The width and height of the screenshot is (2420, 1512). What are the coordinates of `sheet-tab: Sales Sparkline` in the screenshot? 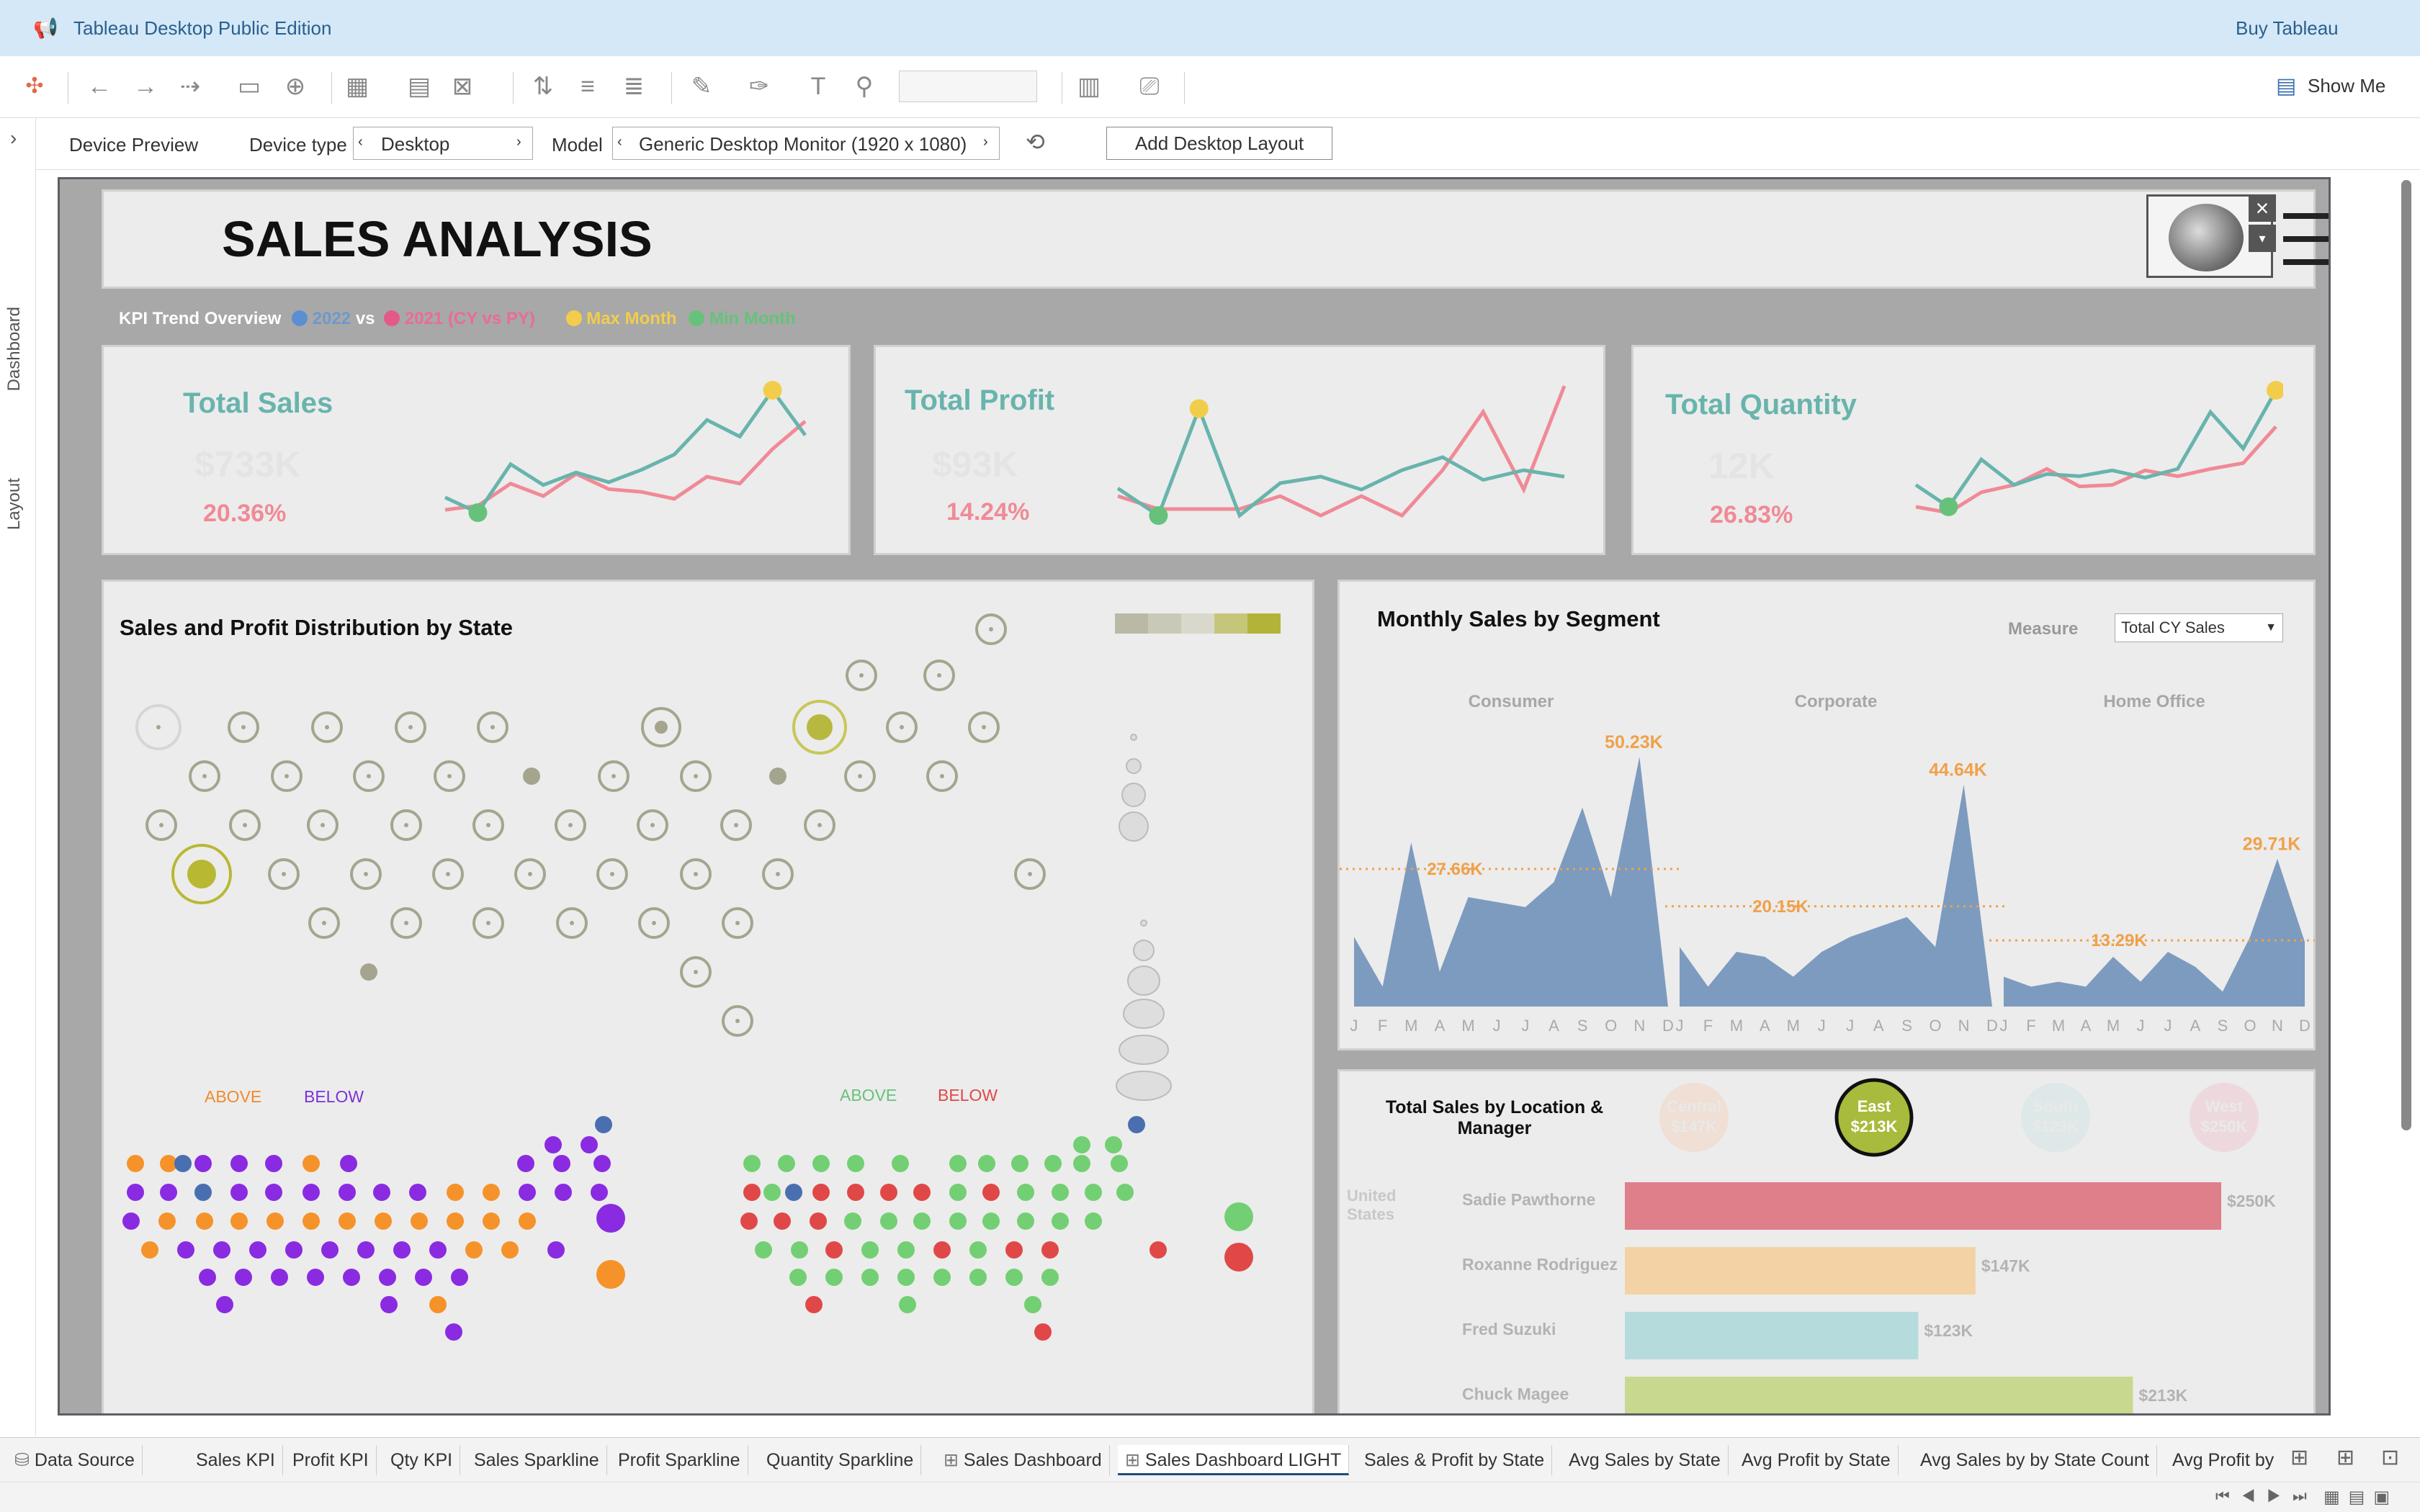 It's located at (537, 1460).